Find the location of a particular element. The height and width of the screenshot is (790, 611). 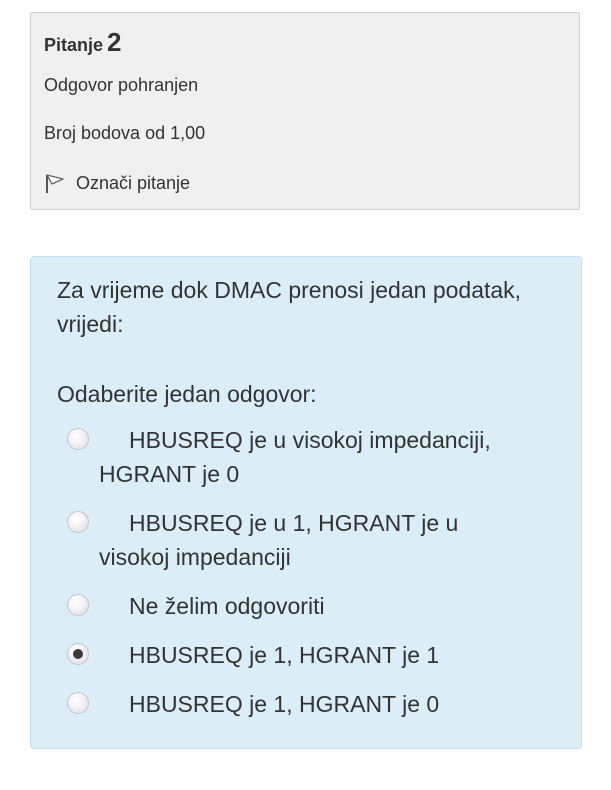

question-mark: Broj bodova od 1,00 is located at coordinates (125, 133).